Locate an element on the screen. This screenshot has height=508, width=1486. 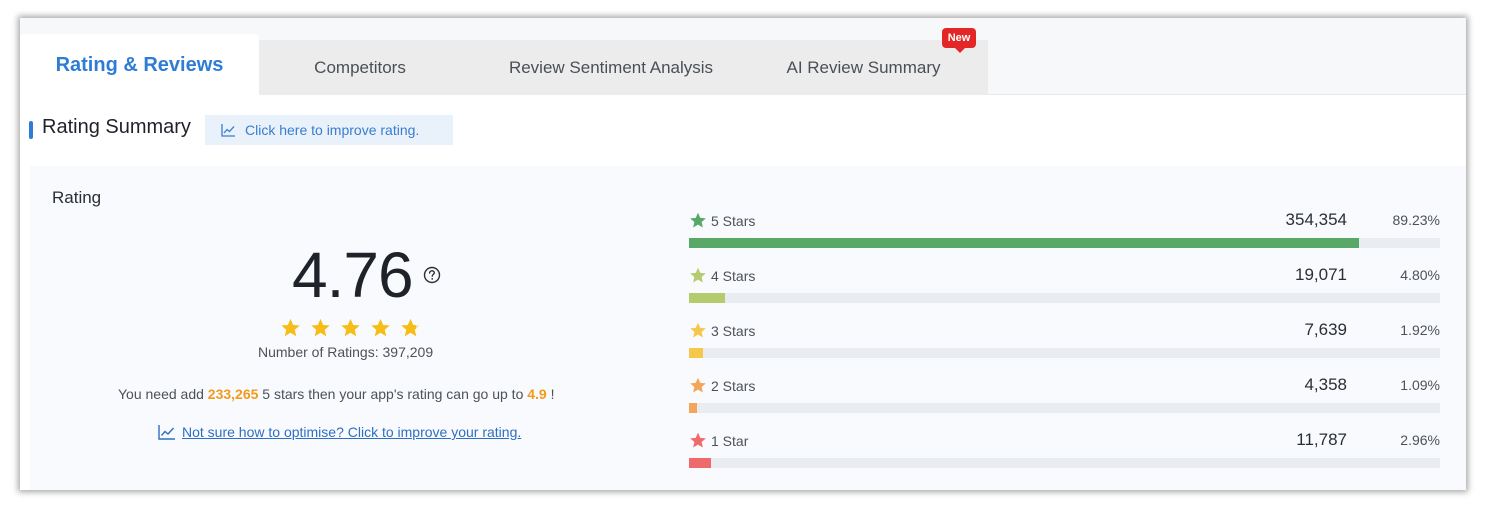
distribution-row: 2 Stars 4,358 1.09% is located at coordinates (1064, 398).